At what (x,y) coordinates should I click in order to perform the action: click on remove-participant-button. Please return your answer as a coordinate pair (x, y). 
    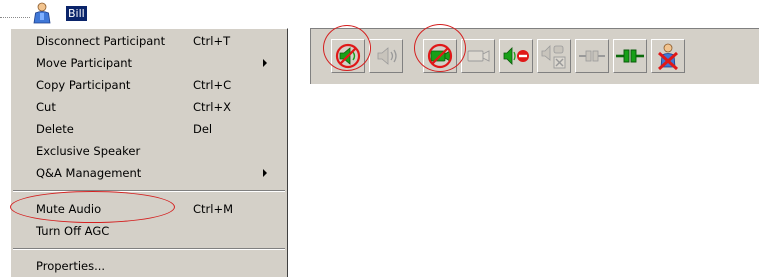
    Looking at the image, I should click on (668, 56).